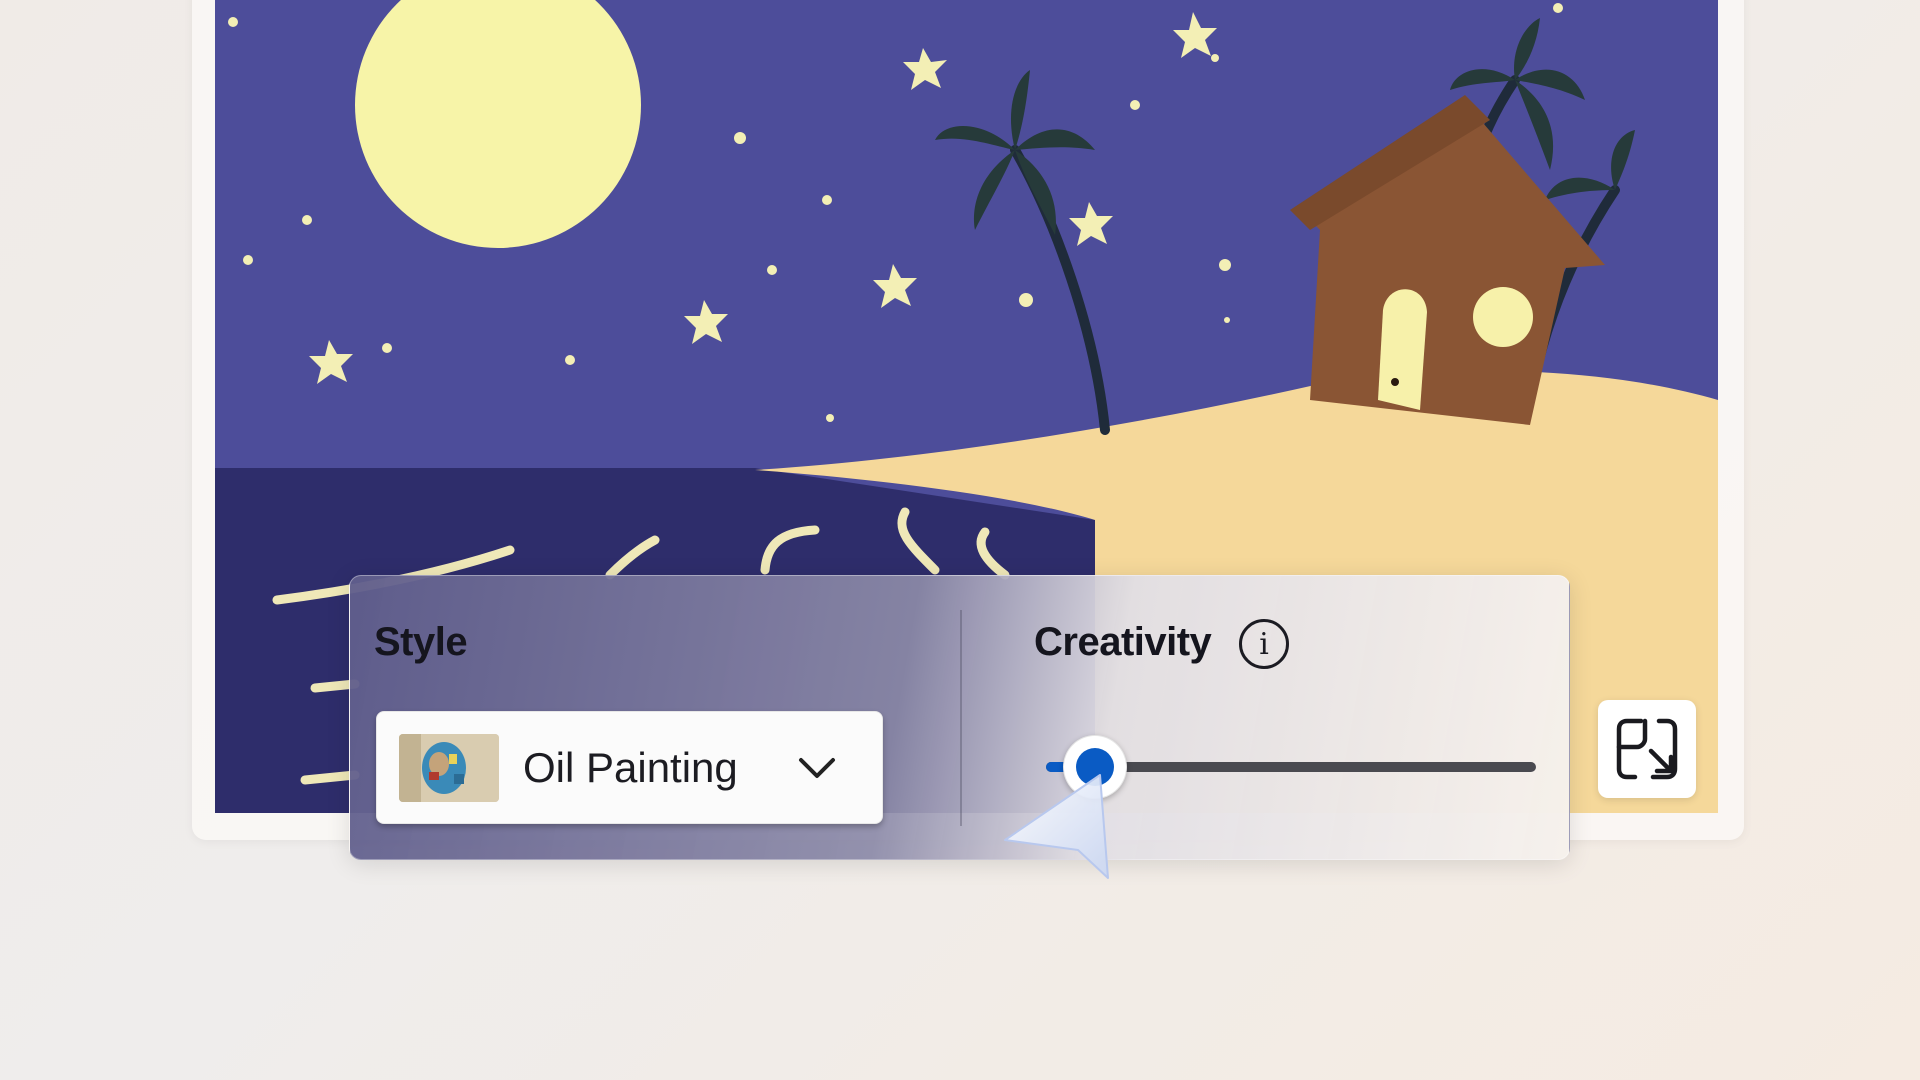 This screenshot has width=1920, height=1080. I want to click on style-dropdown: Oil Painting, so click(629, 767).